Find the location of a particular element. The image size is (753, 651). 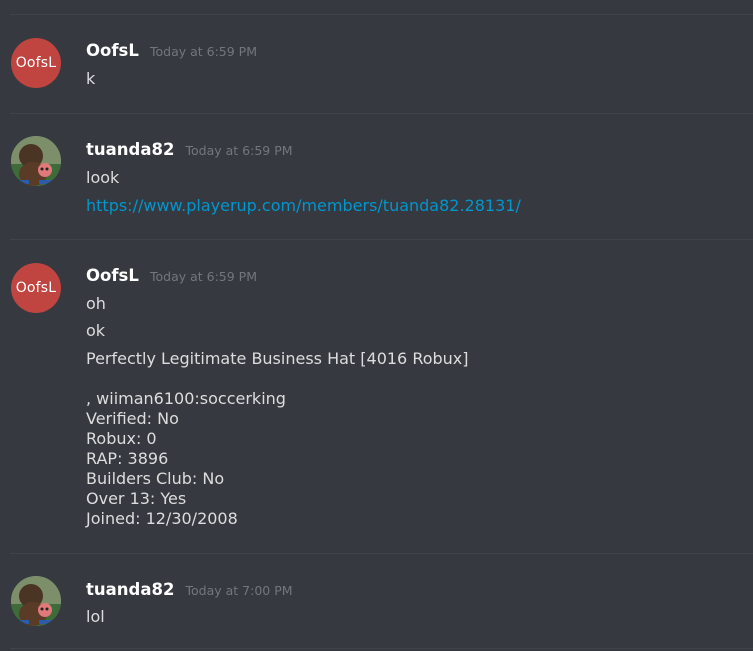

message-header: tuanda82 Today at 7:00 PM is located at coordinates (189, 589).